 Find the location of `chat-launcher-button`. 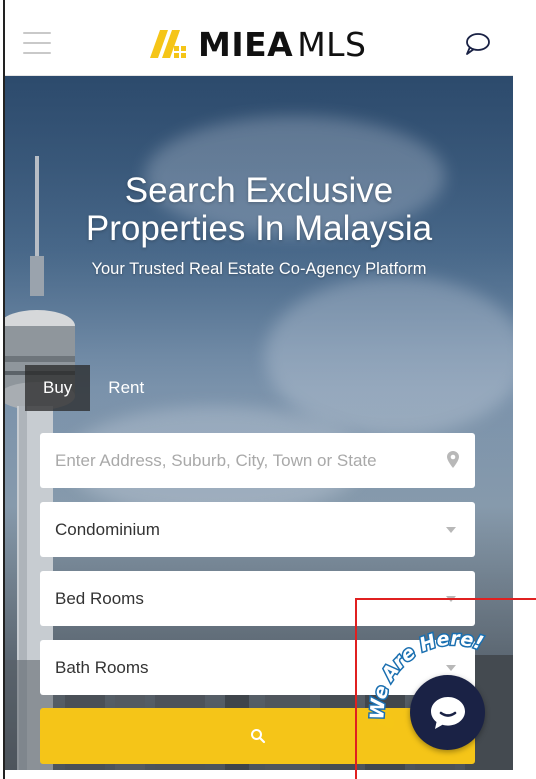

chat-launcher-button is located at coordinates (447, 712).